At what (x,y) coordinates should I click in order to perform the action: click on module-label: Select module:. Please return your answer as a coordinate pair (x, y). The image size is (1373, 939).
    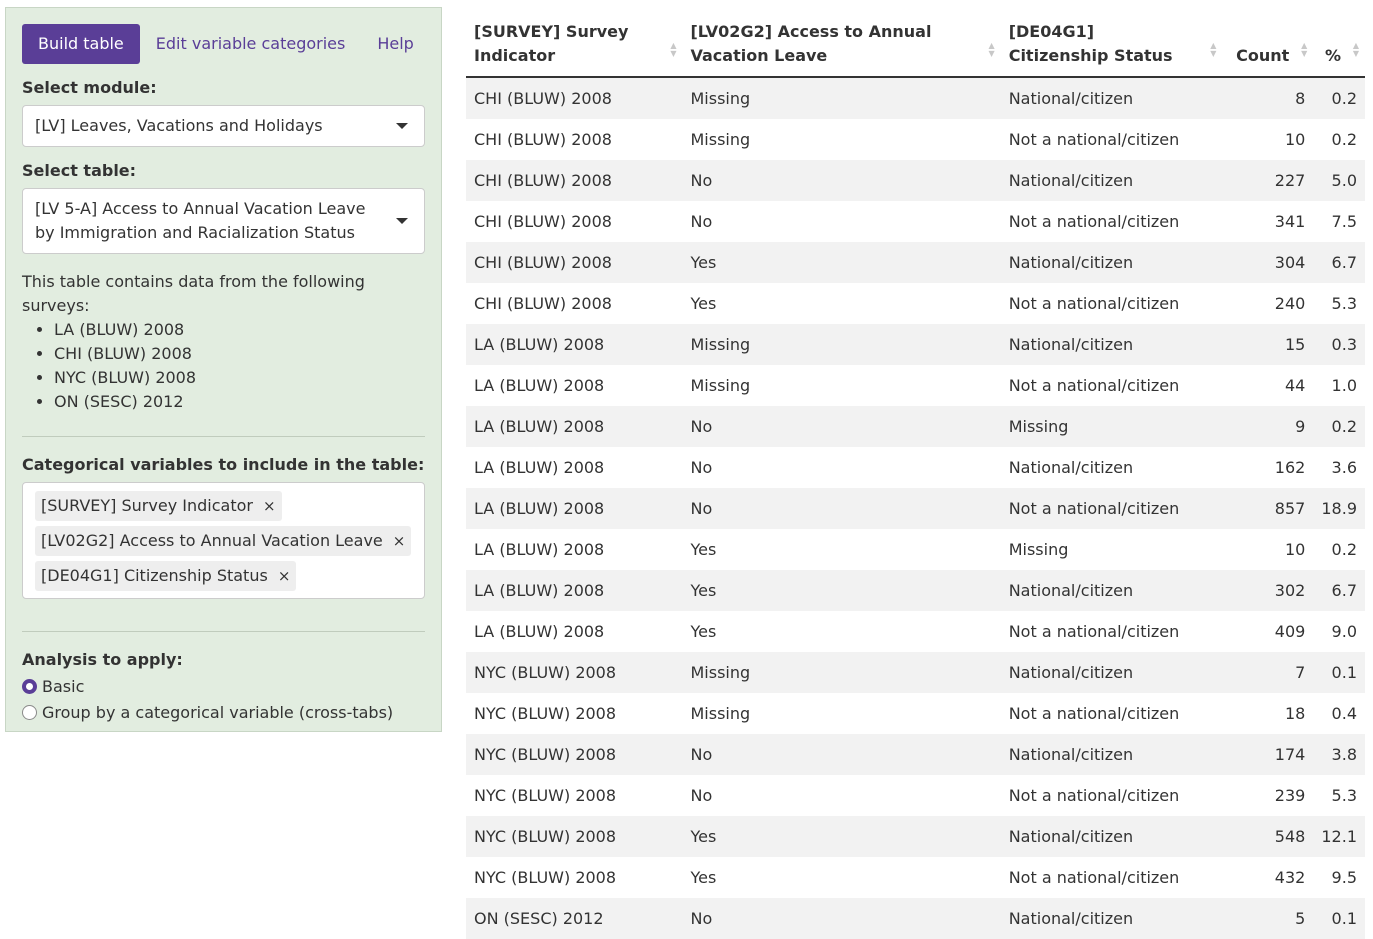
    Looking at the image, I should click on (89, 87).